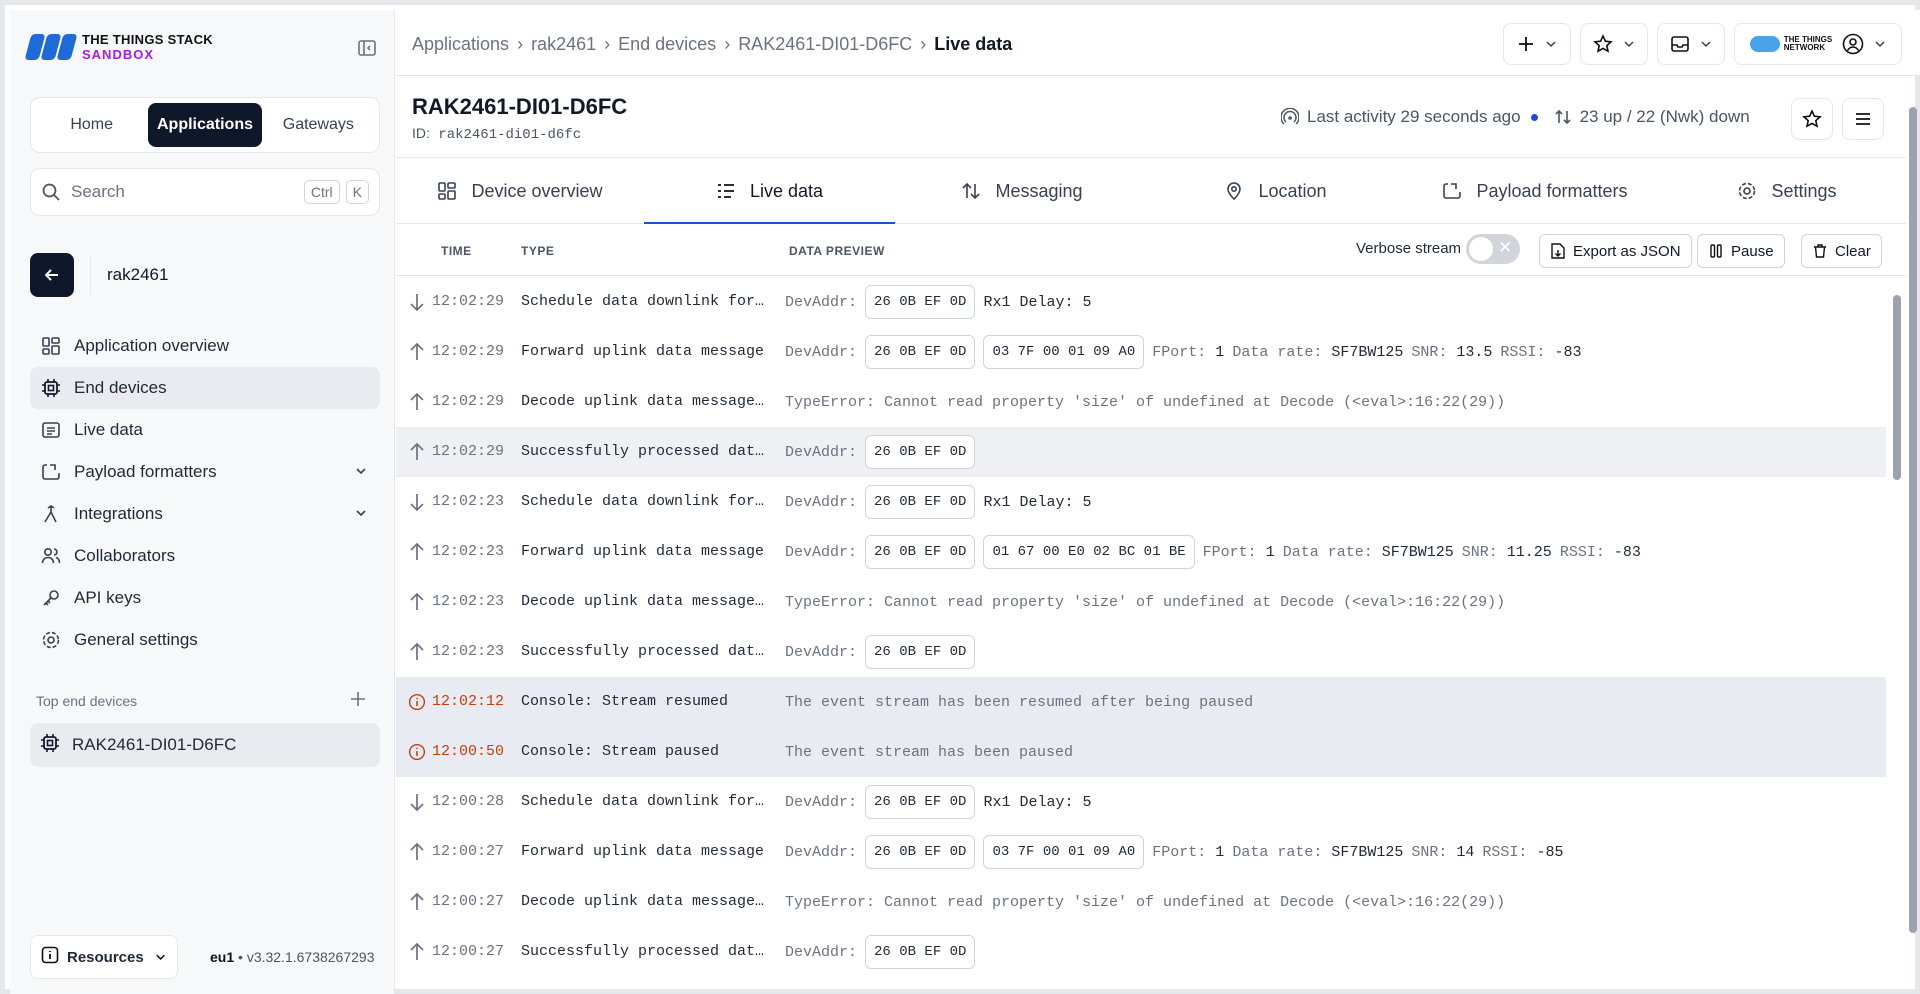  What do you see at coordinates (460, 44) in the screenshot?
I see `breadcrumb-applications: Applications` at bounding box center [460, 44].